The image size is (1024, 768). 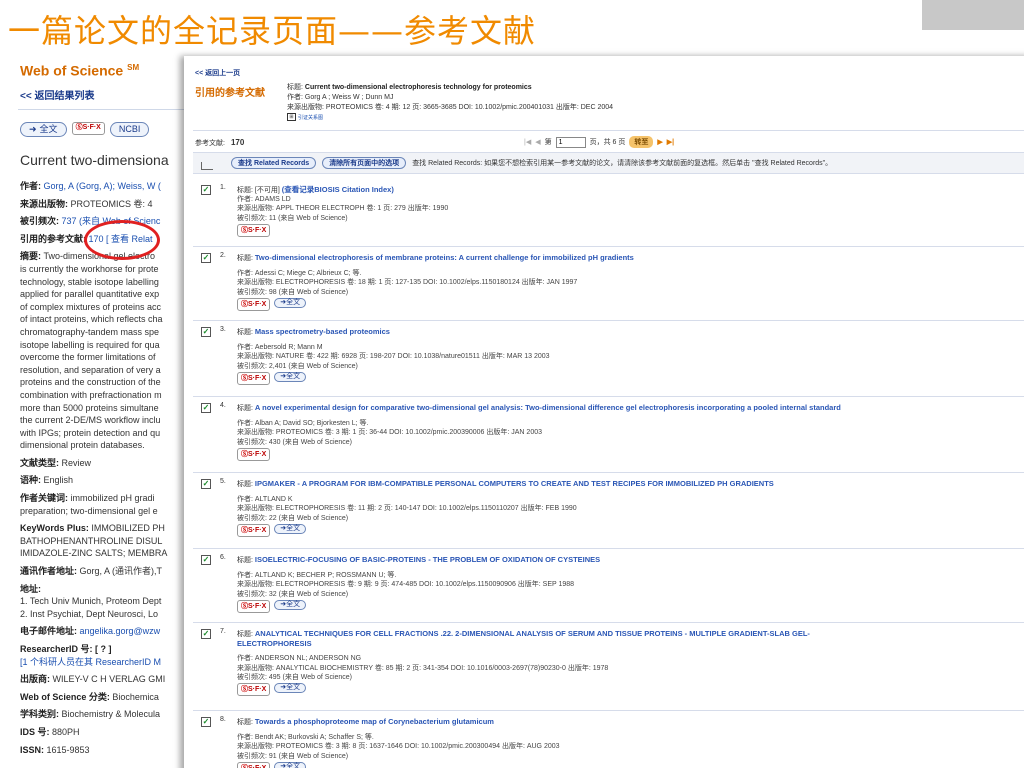 What do you see at coordinates (89, 510) in the screenshot?
I see `keywords-line: preparation; two-dimensional gel e` at bounding box center [89, 510].